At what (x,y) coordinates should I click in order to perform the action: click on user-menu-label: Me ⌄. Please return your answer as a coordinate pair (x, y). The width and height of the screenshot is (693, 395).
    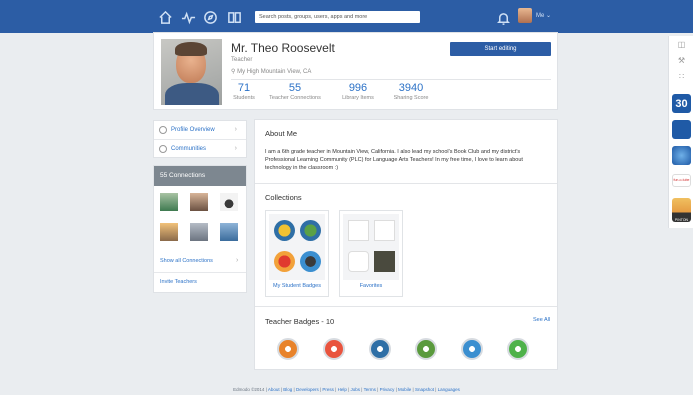
    Looking at the image, I should click on (543, 15).